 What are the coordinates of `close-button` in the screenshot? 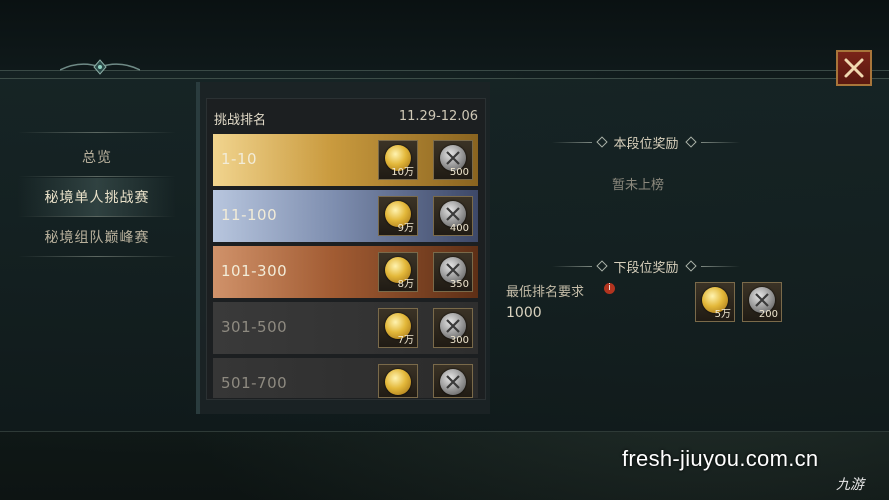 It's located at (854, 68).